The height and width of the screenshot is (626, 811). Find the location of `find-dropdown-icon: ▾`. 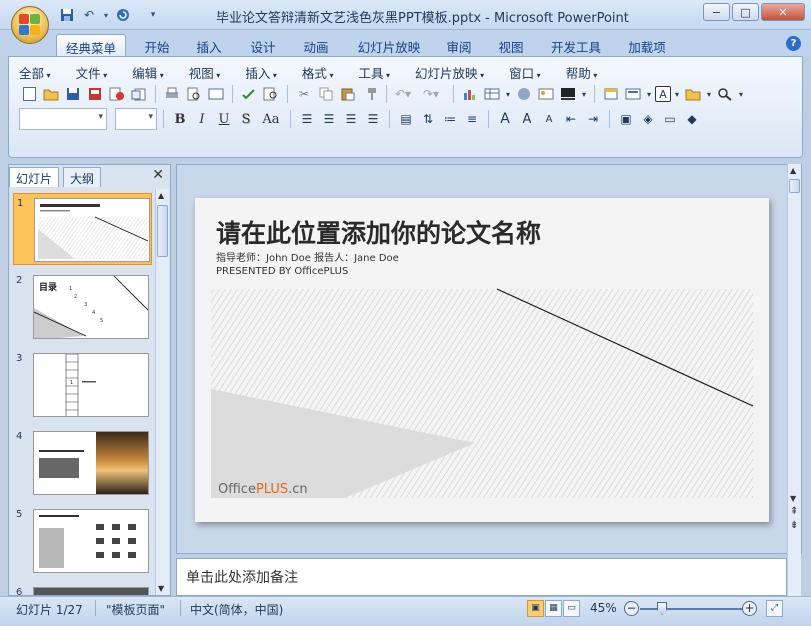

find-dropdown-icon: ▾ is located at coordinates (741, 94).